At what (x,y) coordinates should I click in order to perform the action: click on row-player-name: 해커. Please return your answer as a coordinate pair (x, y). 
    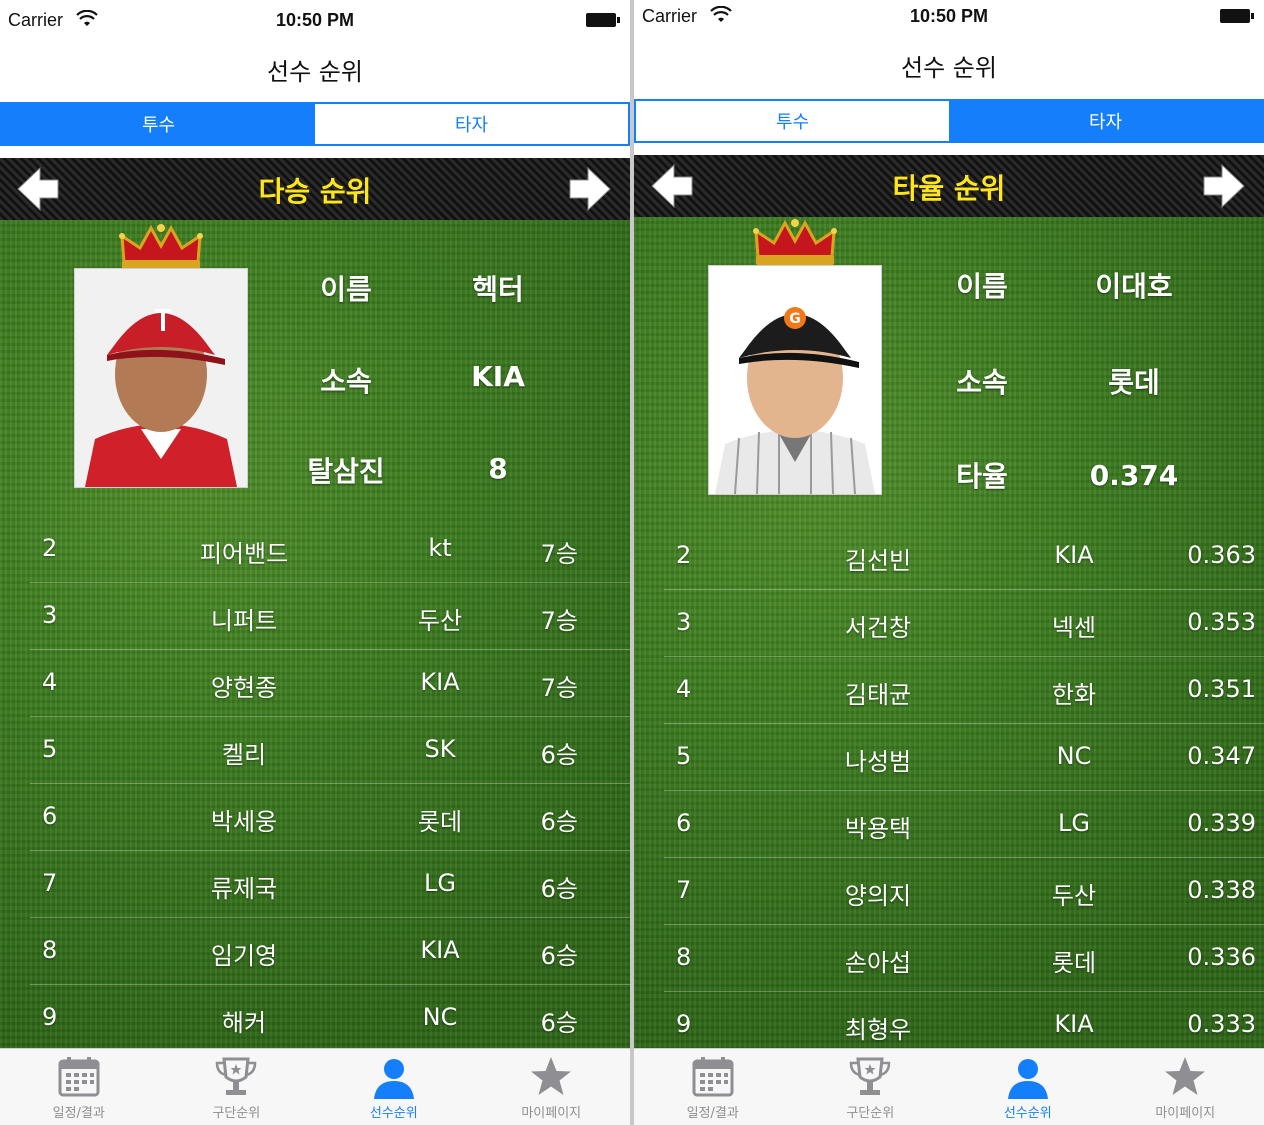
    Looking at the image, I should click on (244, 1023).